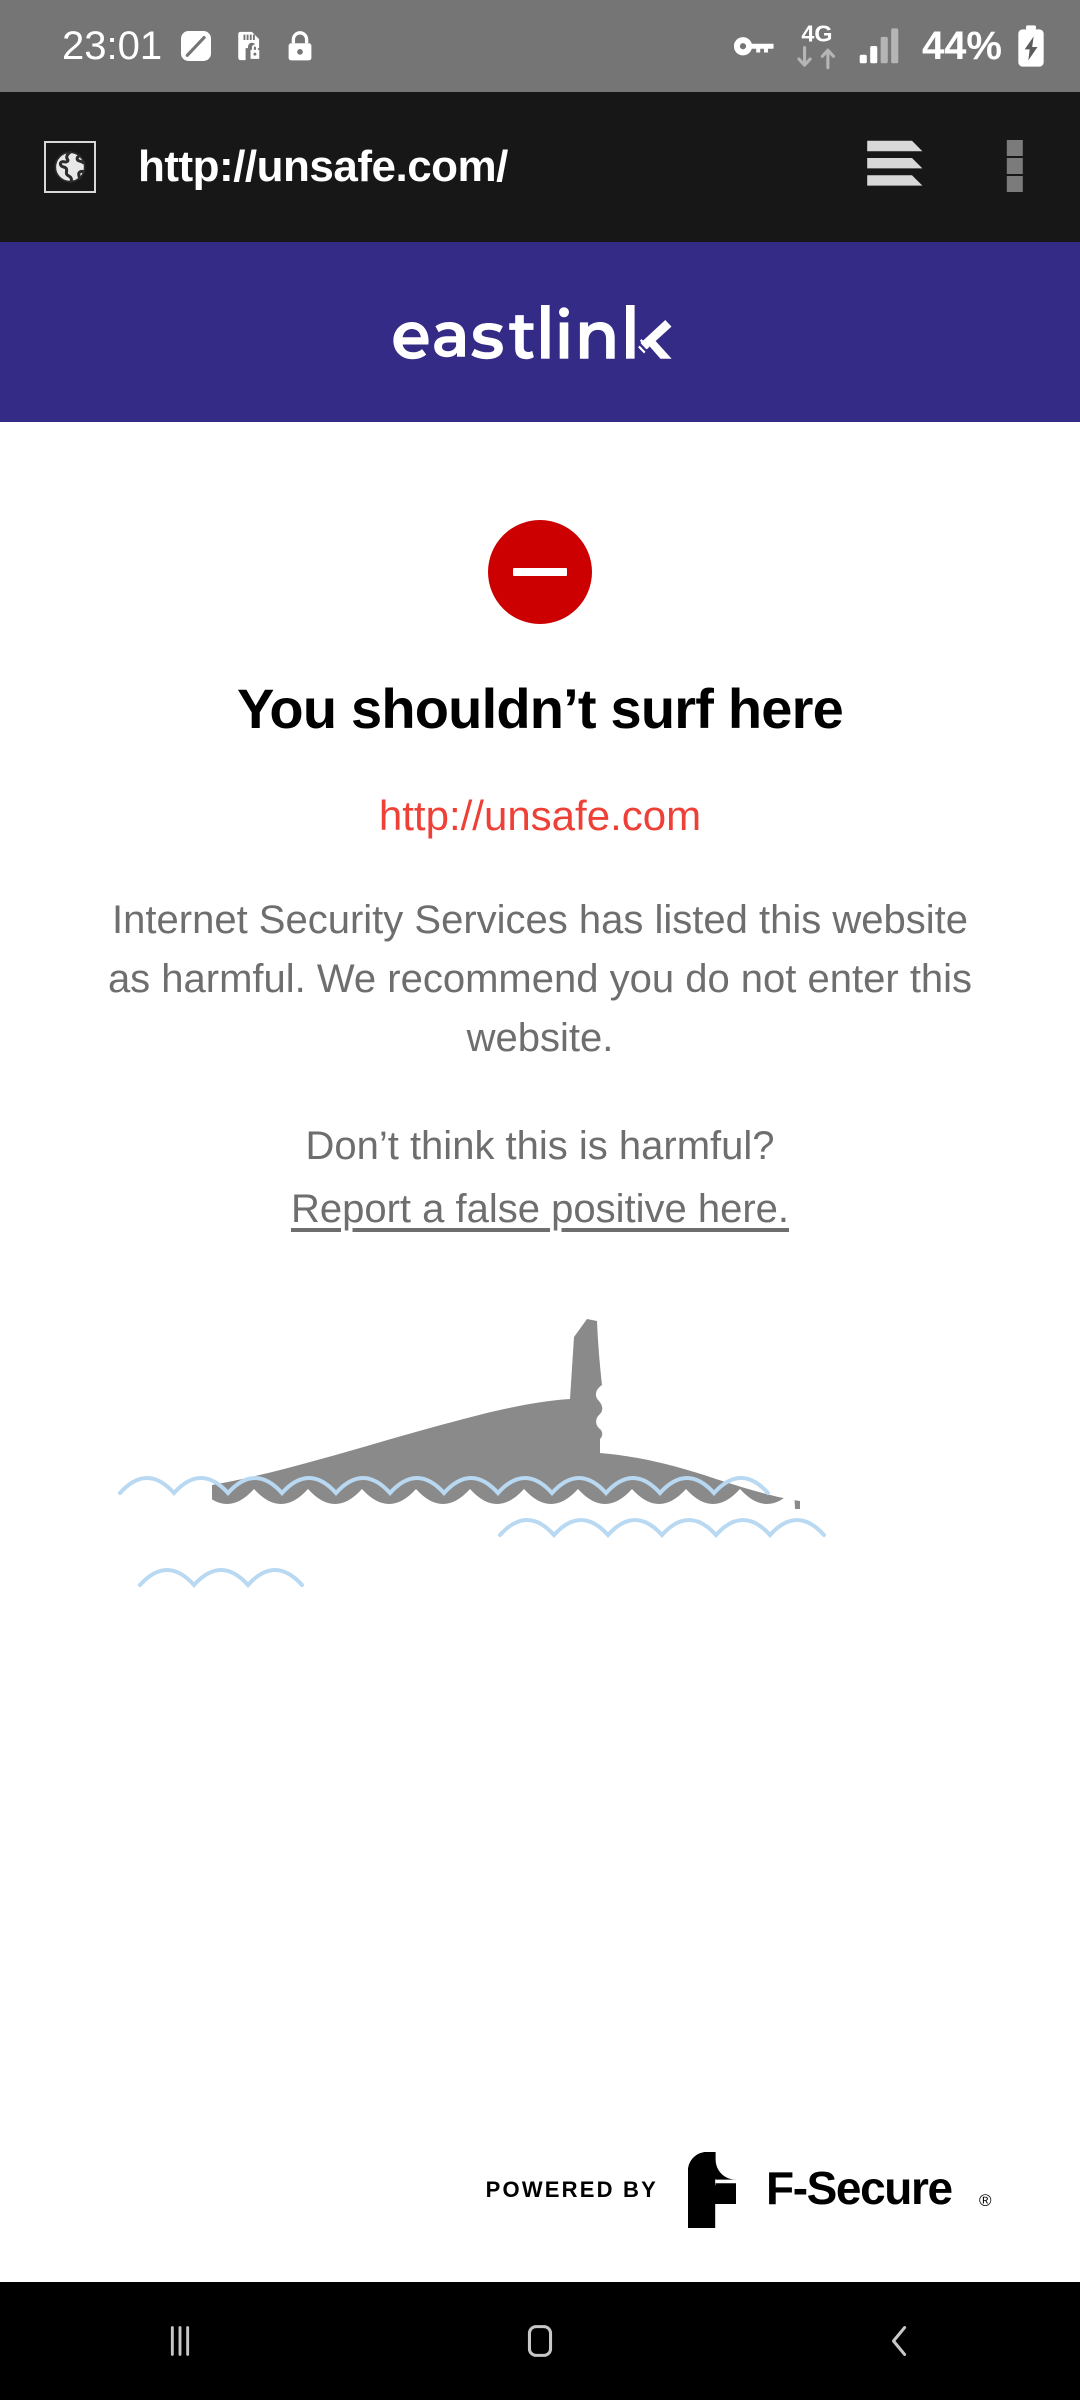 The width and height of the screenshot is (1080, 2400). What do you see at coordinates (712, 2190) in the screenshot?
I see `f-secure-logo-icon` at bounding box center [712, 2190].